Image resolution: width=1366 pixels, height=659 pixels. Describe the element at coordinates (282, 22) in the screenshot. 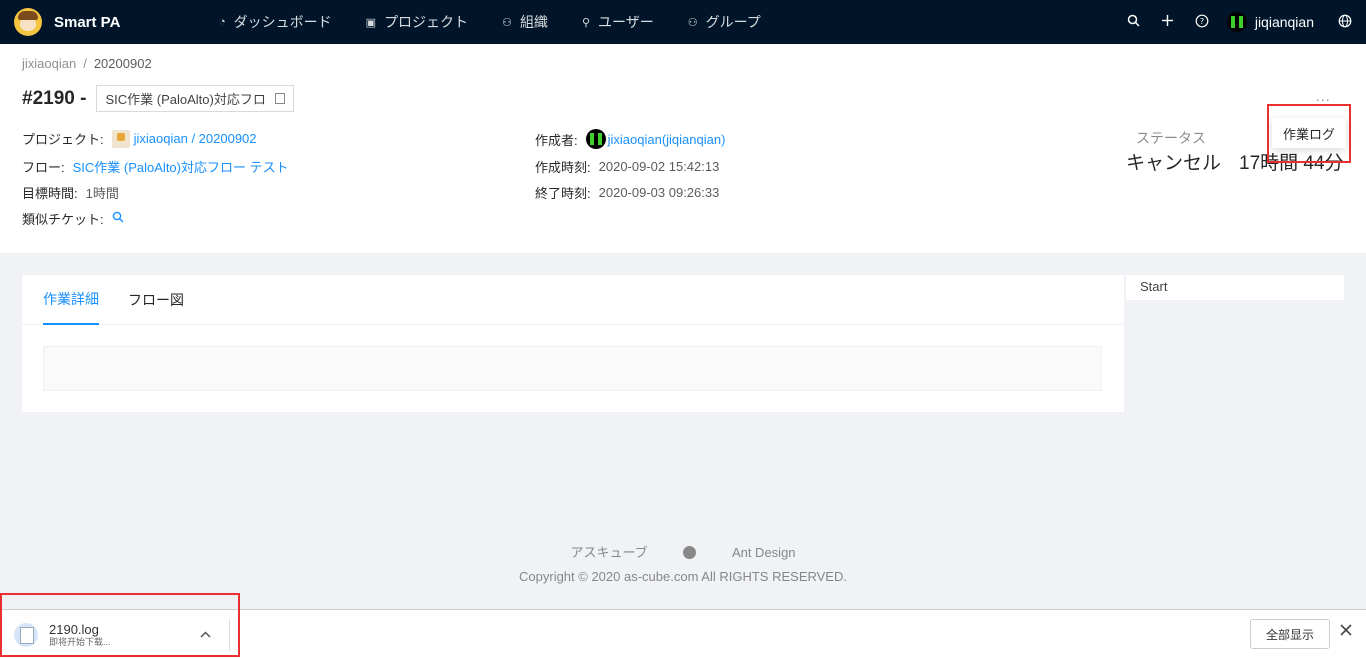

I see `menu-item-label: ダッシュボード` at that location.